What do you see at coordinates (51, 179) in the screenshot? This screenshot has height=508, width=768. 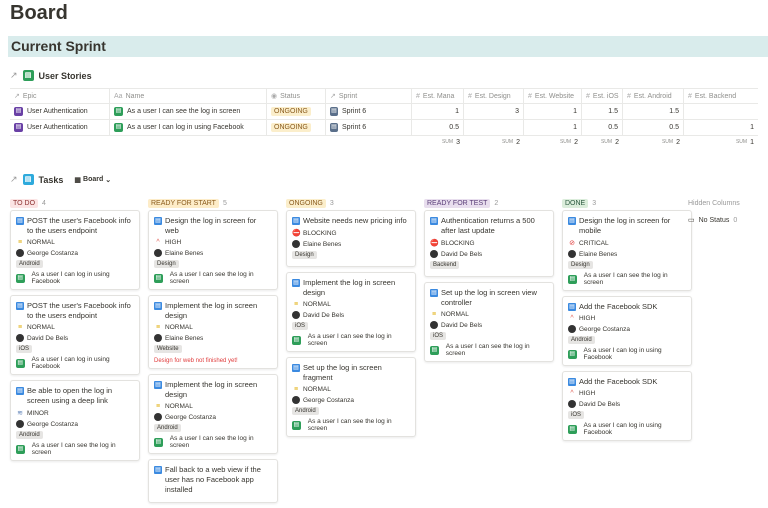 I see `tasks-title: Tasks` at bounding box center [51, 179].